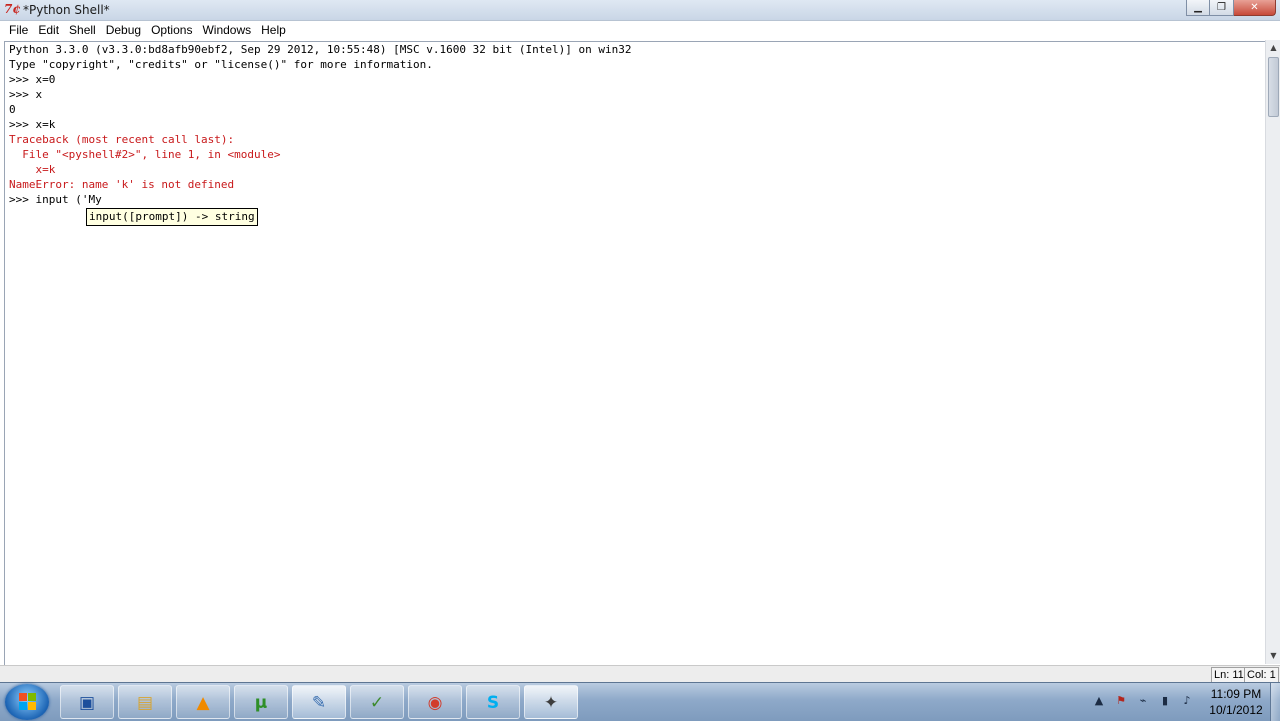 This screenshot has width=1280, height=721. I want to click on taskbar-button-utorrent: µ, so click(261, 702).